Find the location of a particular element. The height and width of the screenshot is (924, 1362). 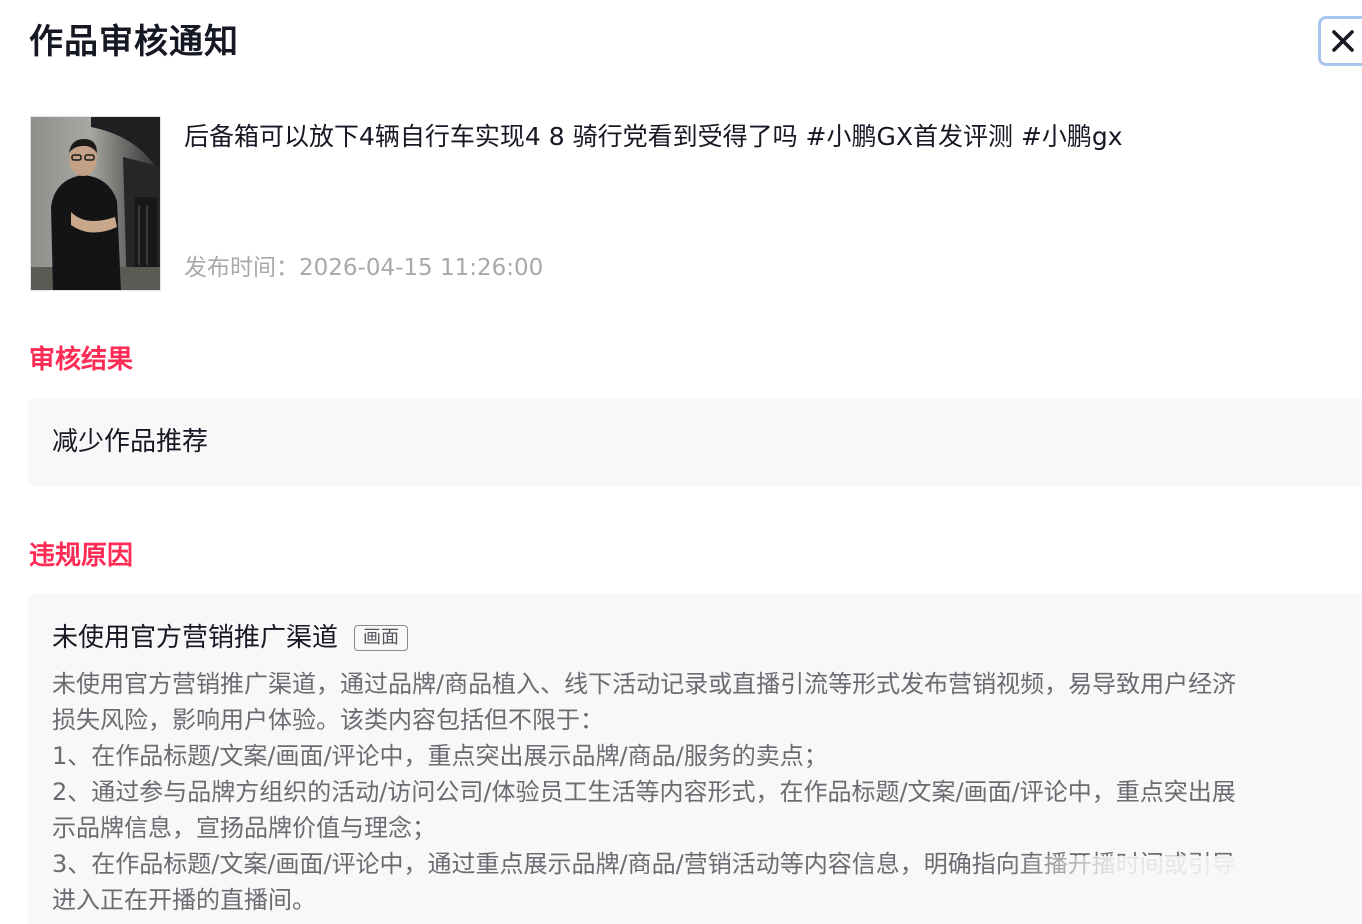

description-line: 进入正在开播的直播间。 is located at coordinates (184, 900).